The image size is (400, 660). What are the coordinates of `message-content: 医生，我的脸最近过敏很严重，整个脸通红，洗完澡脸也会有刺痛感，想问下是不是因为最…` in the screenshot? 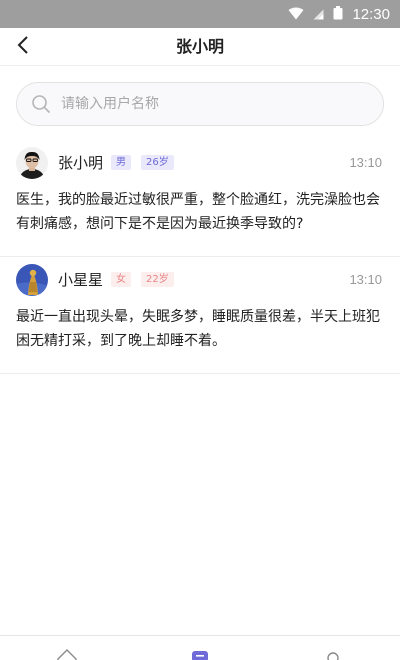 It's located at (198, 212).